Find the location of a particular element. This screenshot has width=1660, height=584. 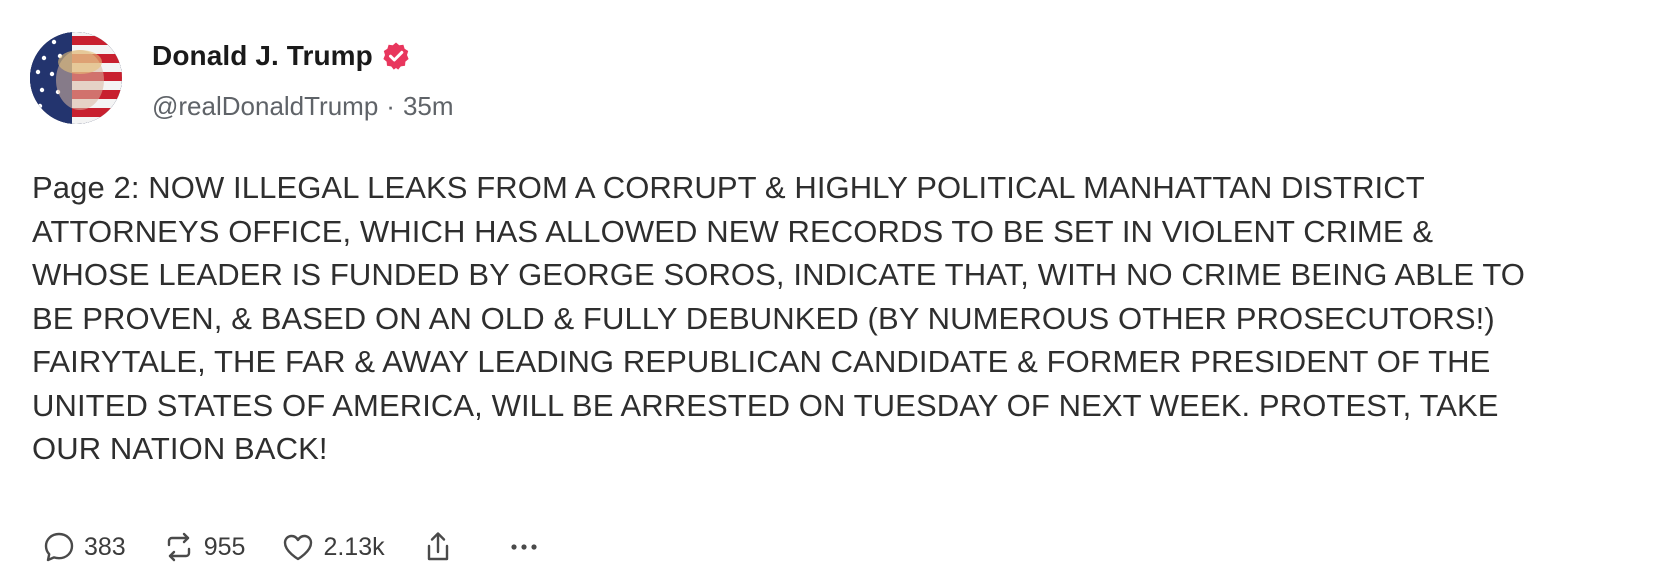

like-count: 2.13k is located at coordinates (354, 546).